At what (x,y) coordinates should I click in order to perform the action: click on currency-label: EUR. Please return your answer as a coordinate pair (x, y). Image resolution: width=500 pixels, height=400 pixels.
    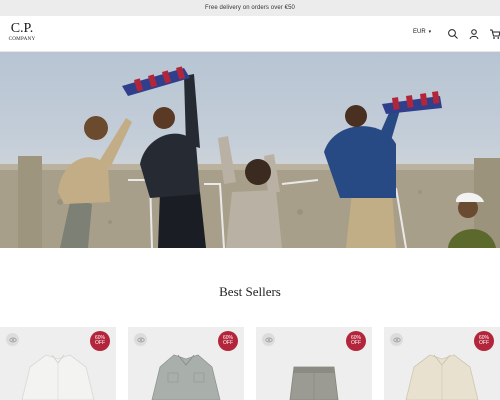
    Looking at the image, I should click on (419, 32).